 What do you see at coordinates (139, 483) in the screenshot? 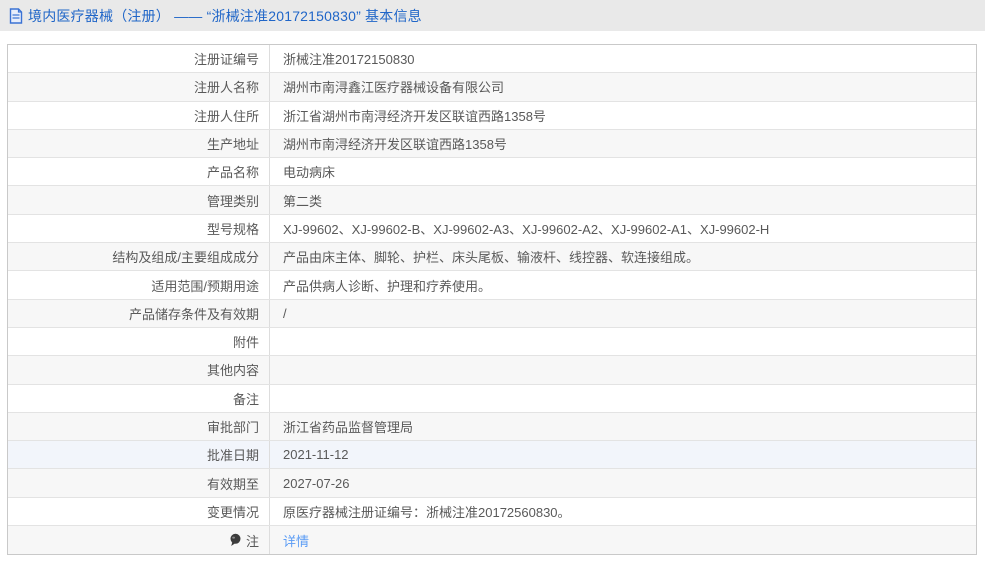
I see `row-label: 有效期至` at bounding box center [139, 483].